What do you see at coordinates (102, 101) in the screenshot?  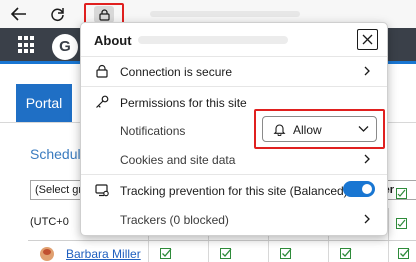 I see `key-icon` at bounding box center [102, 101].